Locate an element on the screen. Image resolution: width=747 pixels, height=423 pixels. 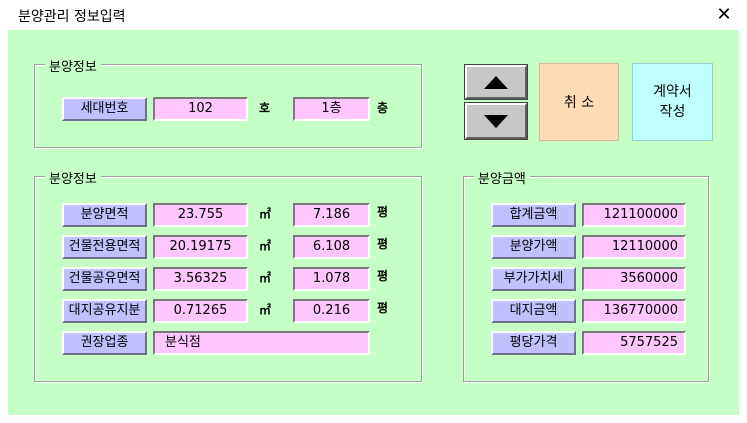
arrow-down-icon is located at coordinates (496, 121).